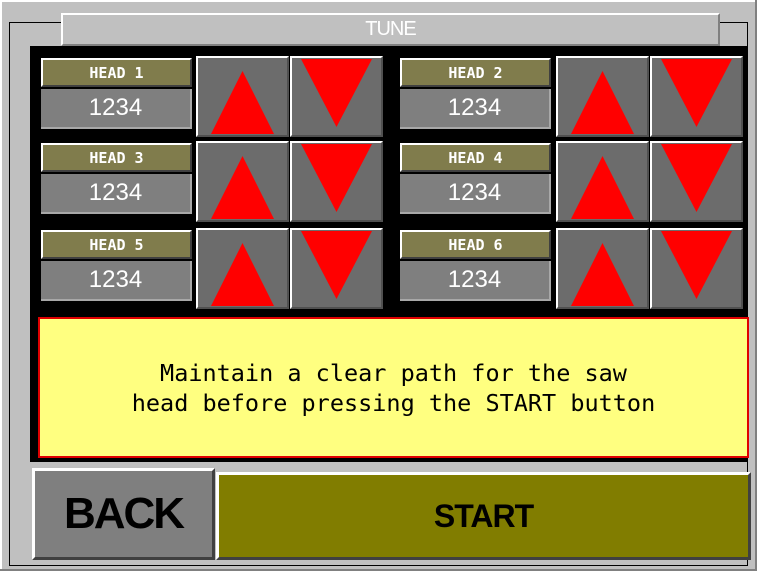 This screenshot has height=571, width=757. Describe the element at coordinates (116, 109) in the screenshot. I see `head-1-value: 1234` at that location.